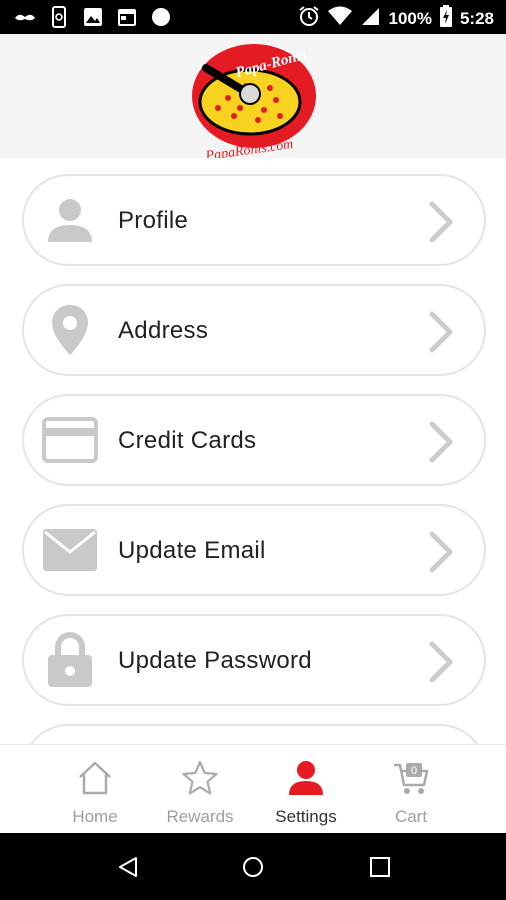 Image resolution: width=506 pixels, height=900 pixels. Describe the element at coordinates (95, 778) in the screenshot. I see `home-icon` at that location.